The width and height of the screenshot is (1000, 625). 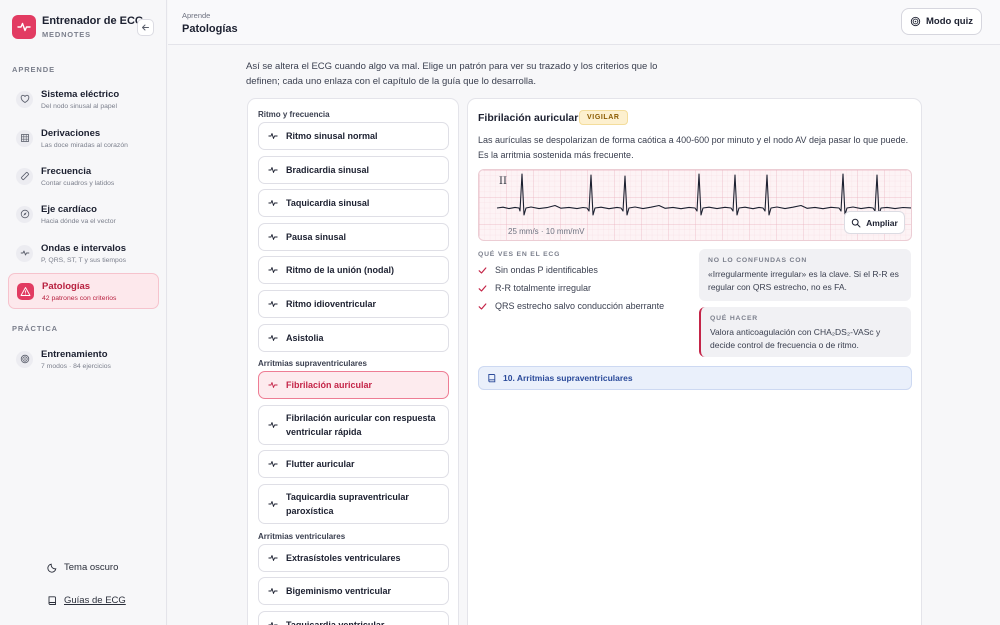 I want to click on sidebar-item-patologias: Patologías 42 patrones con criterios, so click(x=83, y=291).